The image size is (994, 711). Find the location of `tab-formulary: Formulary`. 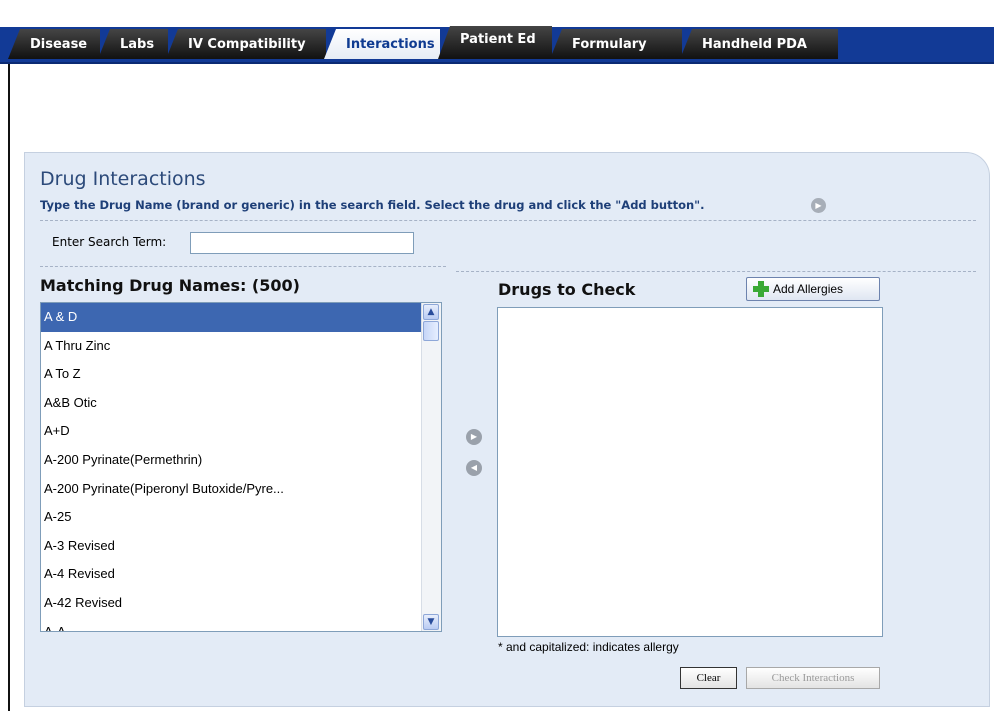

tab-formulary: Formulary is located at coordinates (616, 44).